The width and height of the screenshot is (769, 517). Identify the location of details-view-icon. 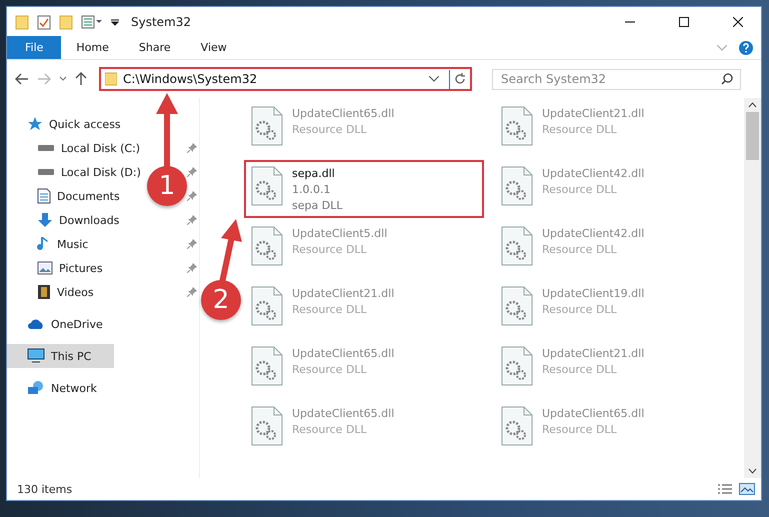
(725, 489).